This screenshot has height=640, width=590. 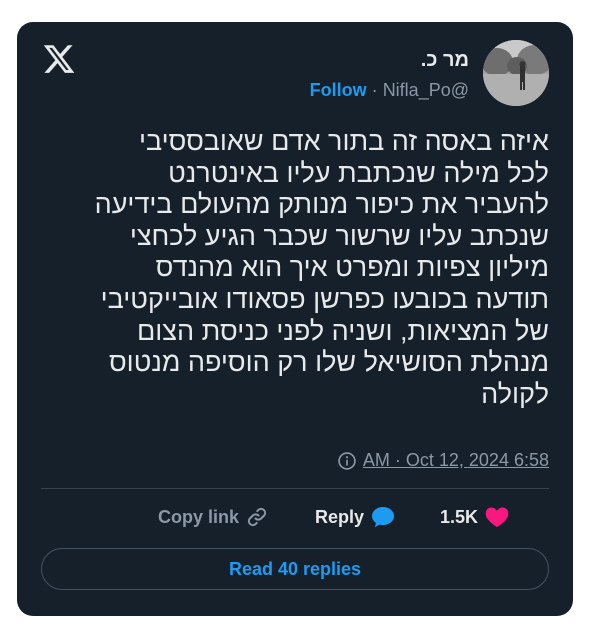 I want to click on follow-button: Follow, so click(x=338, y=90).